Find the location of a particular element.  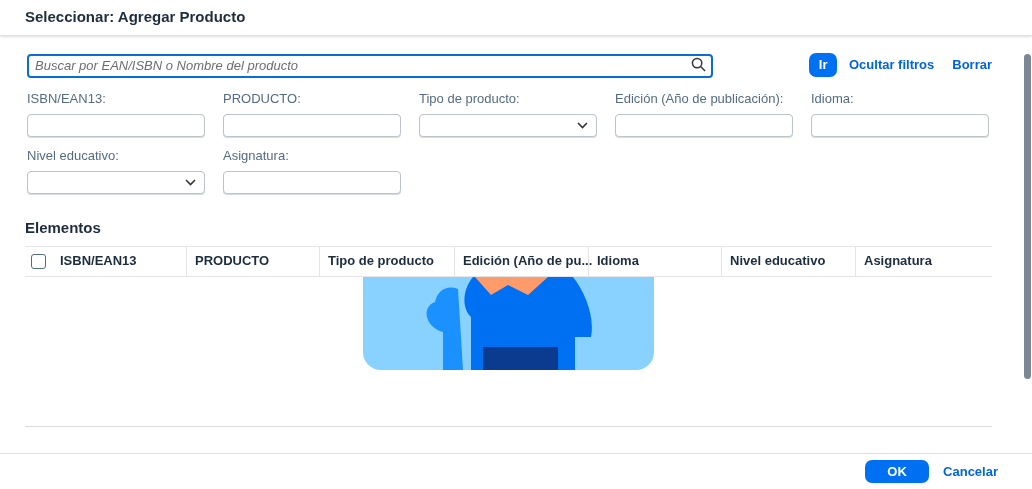

ok-button: OK is located at coordinates (897, 471).